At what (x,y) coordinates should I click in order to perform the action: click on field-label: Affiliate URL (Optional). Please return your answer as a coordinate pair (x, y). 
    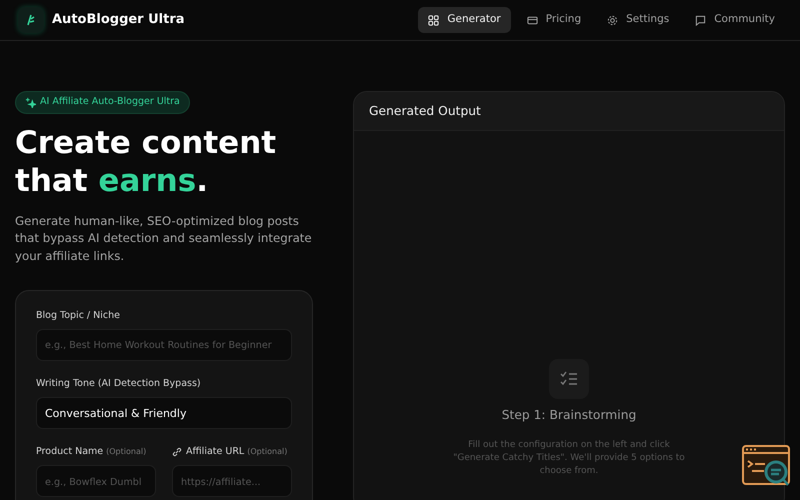
    Looking at the image, I should click on (237, 452).